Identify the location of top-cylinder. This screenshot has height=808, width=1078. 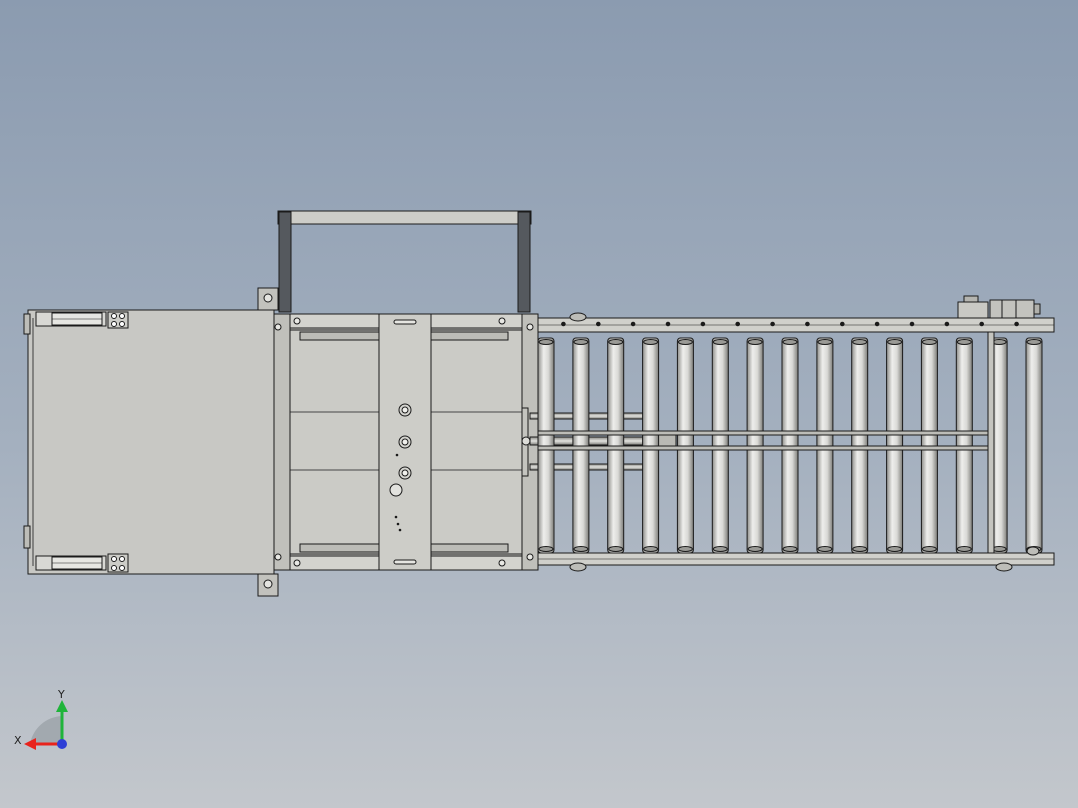
(82, 320).